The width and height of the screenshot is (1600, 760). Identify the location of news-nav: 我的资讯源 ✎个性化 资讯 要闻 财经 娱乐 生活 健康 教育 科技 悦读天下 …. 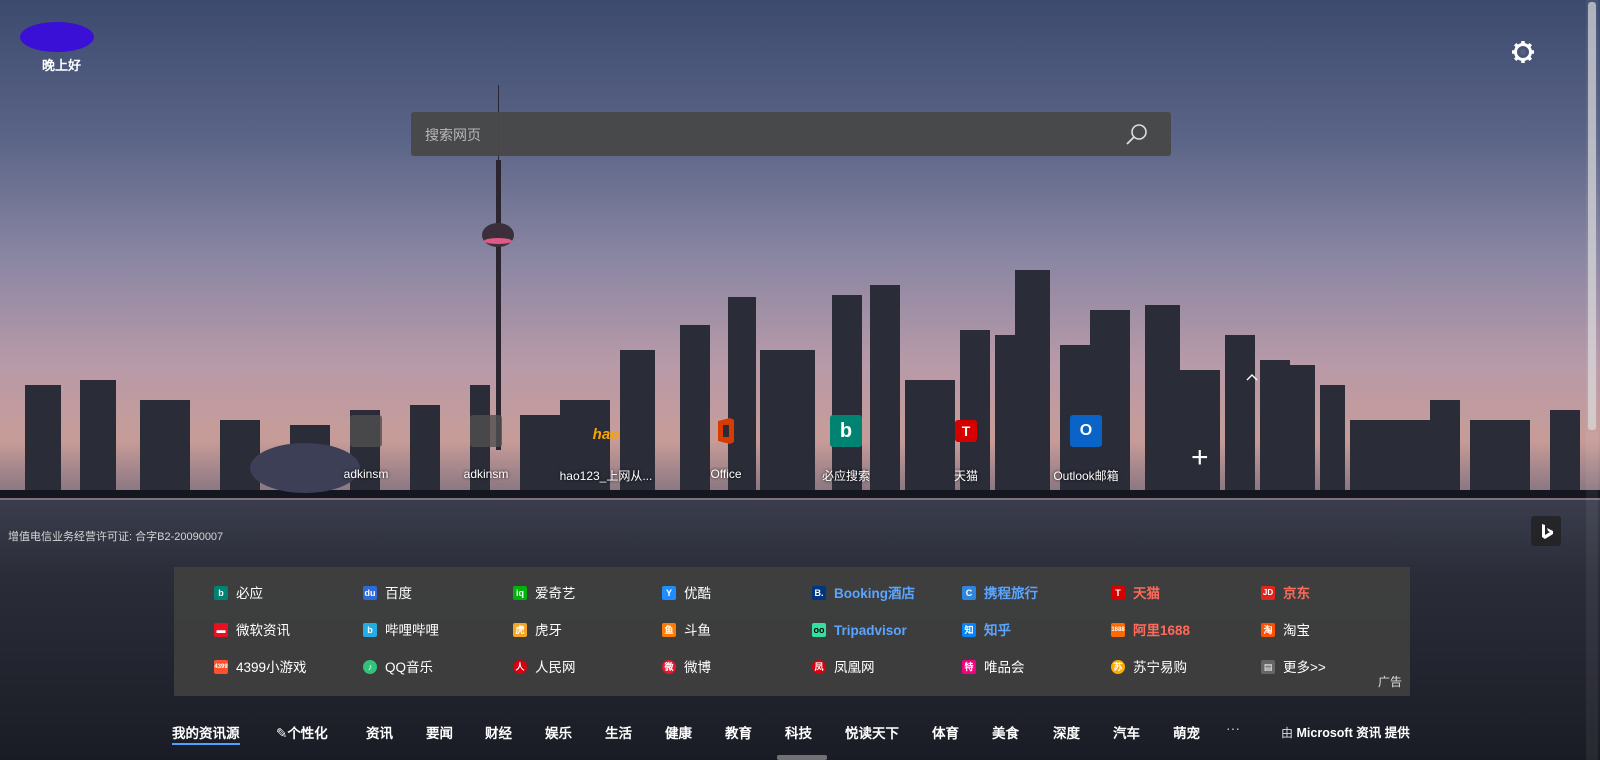
(792, 734).